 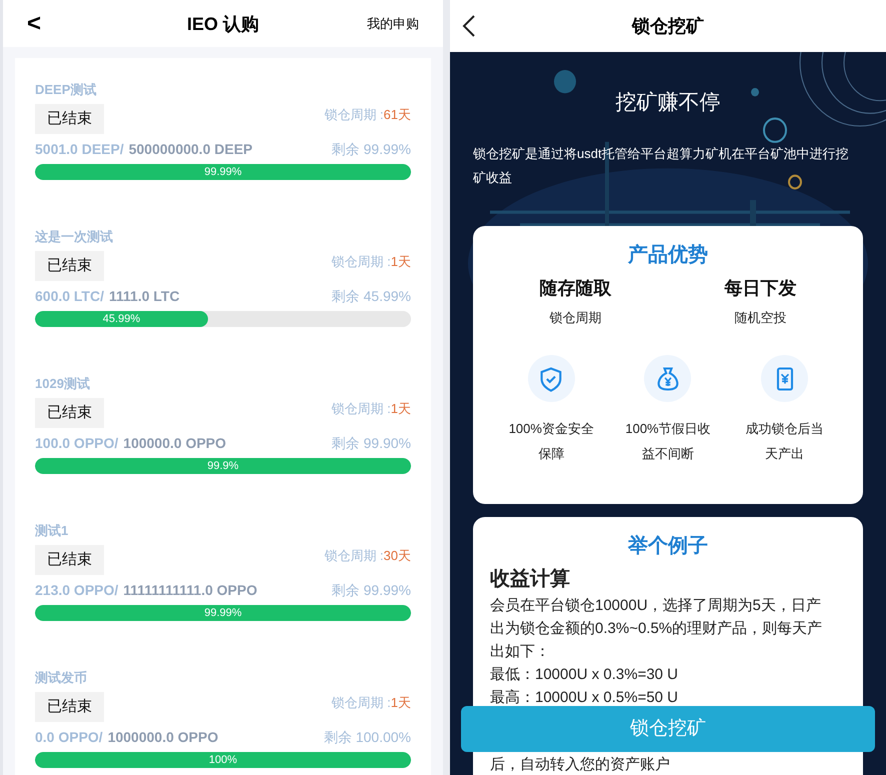 What do you see at coordinates (367, 115) in the screenshot?
I see `lock-period-text: 锁仓周期 :61天` at bounding box center [367, 115].